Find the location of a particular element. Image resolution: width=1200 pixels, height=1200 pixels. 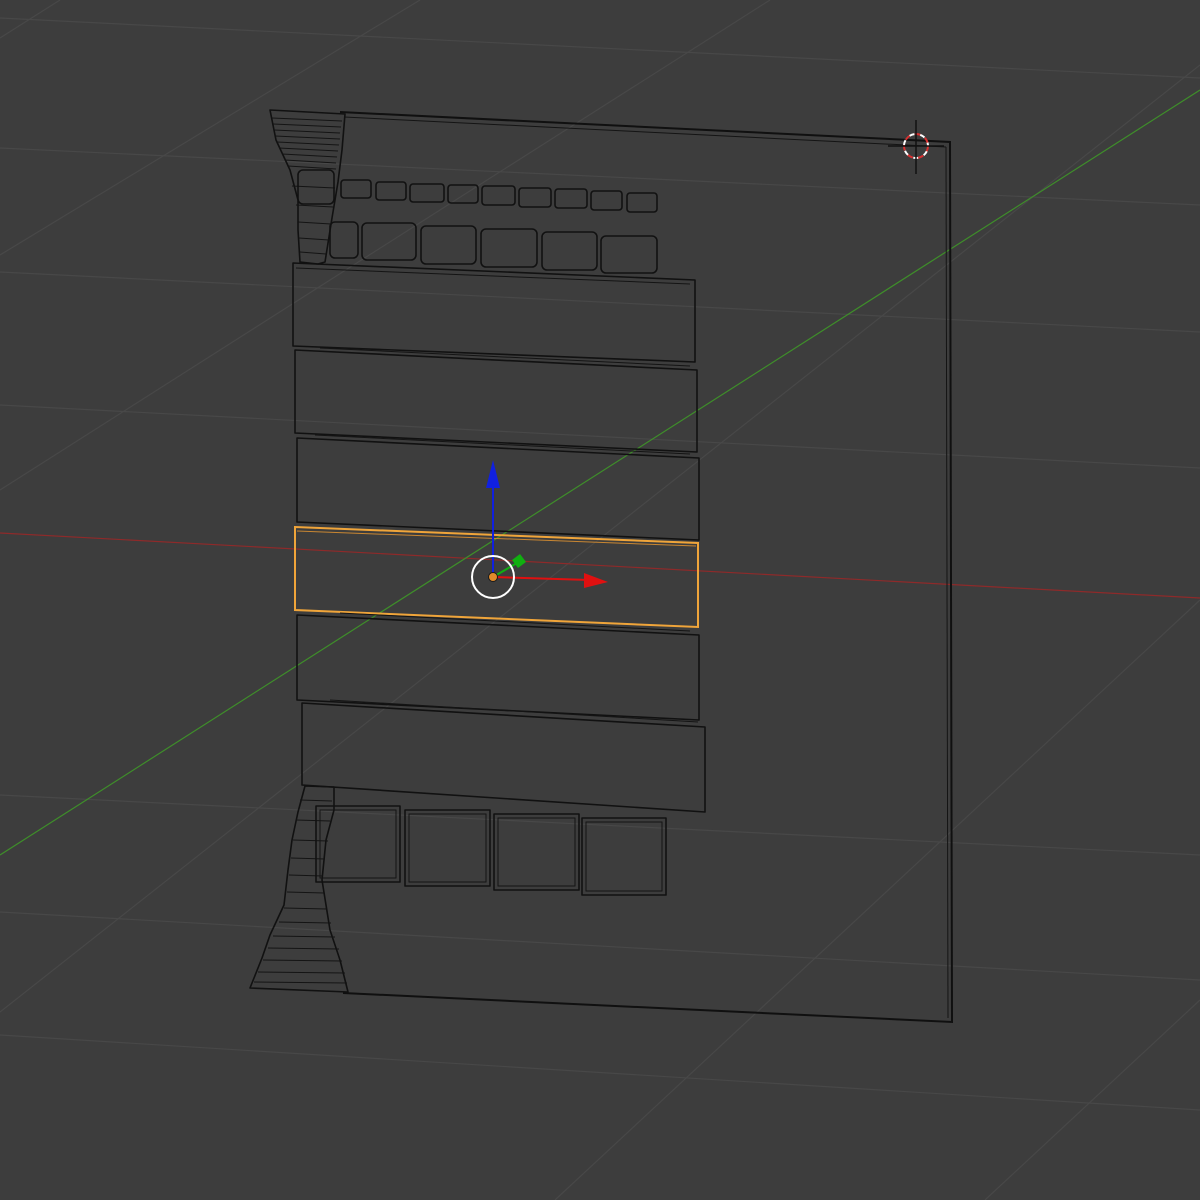

pivot-point-icon is located at coordinates (493, 577).